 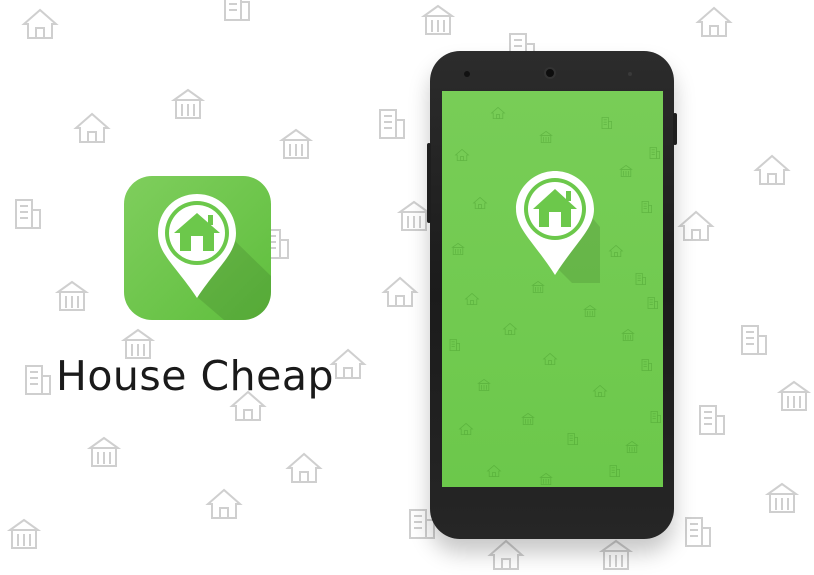 I want to click on splash-house-pin-icon, so click(x=555, y=225).